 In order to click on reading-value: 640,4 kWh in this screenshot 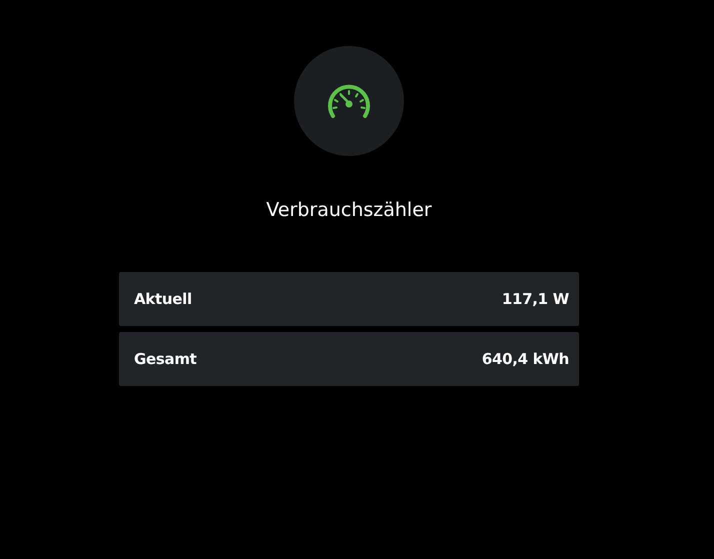, I will do `click(525, 359)`.